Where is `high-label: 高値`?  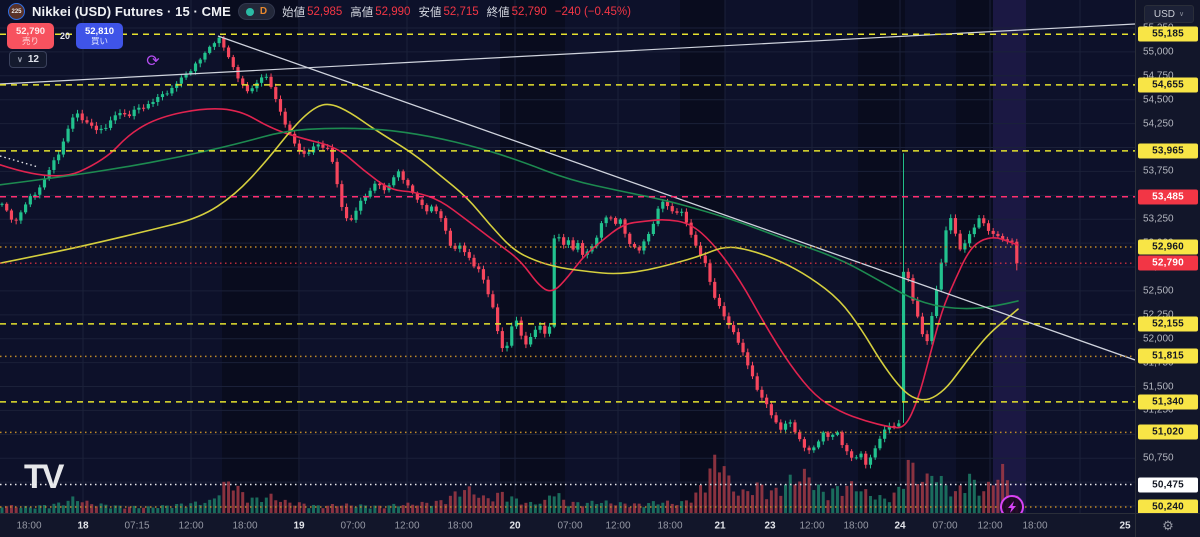 high-label: 高値 is located at coordinates (362, 12).